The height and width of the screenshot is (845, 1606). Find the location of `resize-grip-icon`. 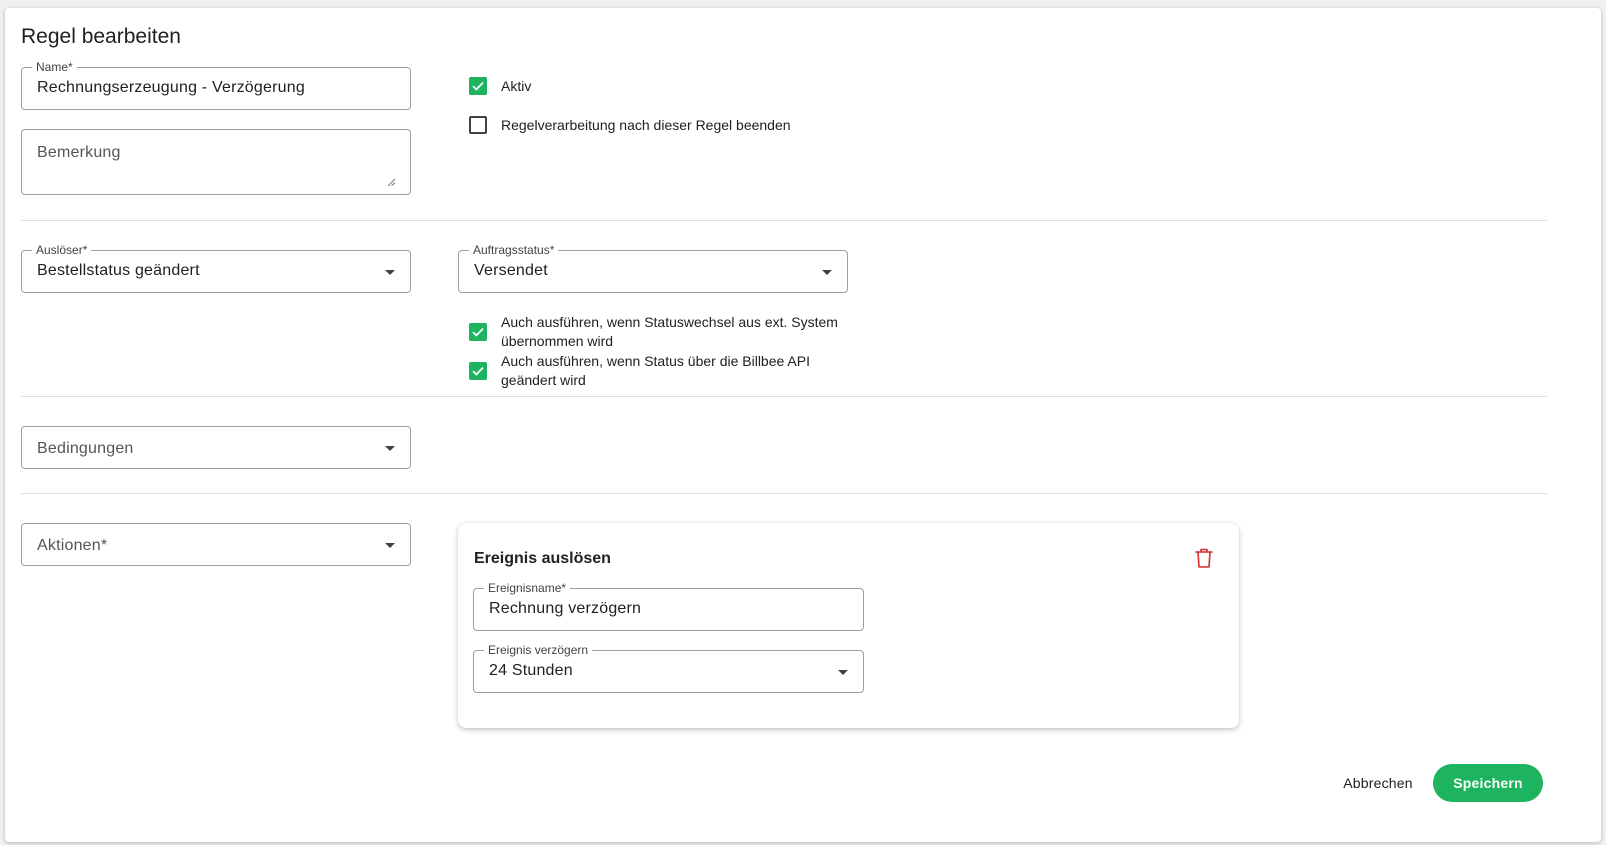

resize-grip-icon is located at coordinates (391, 182).